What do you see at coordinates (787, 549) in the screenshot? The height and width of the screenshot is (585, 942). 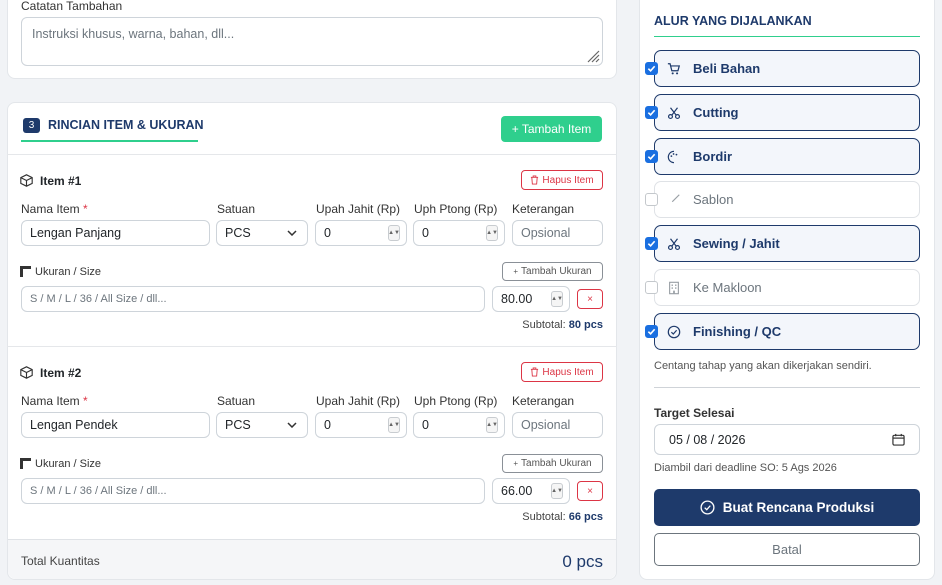 I see `cancel-button: Batal` at bounding box center [787, 549].